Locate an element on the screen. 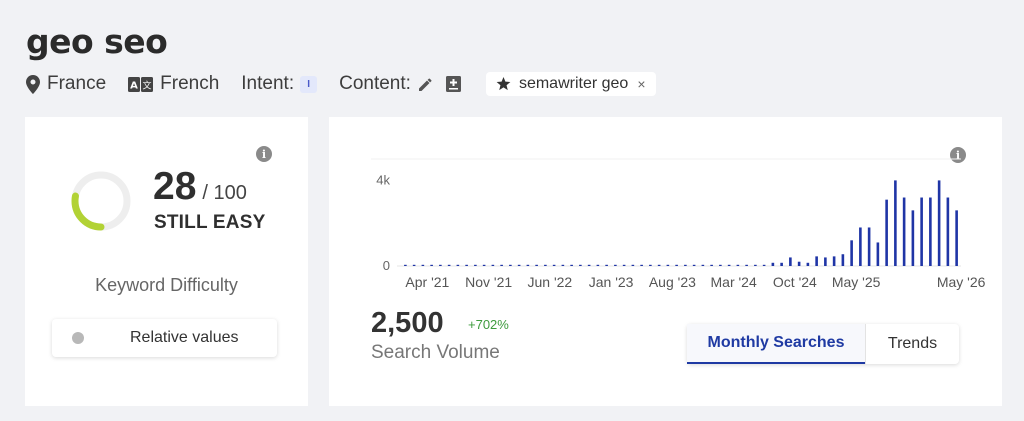 The height and width of the screenshot is (421, 1024). difficulty-score: 28 / 100 is located at coordinates (200, 187).